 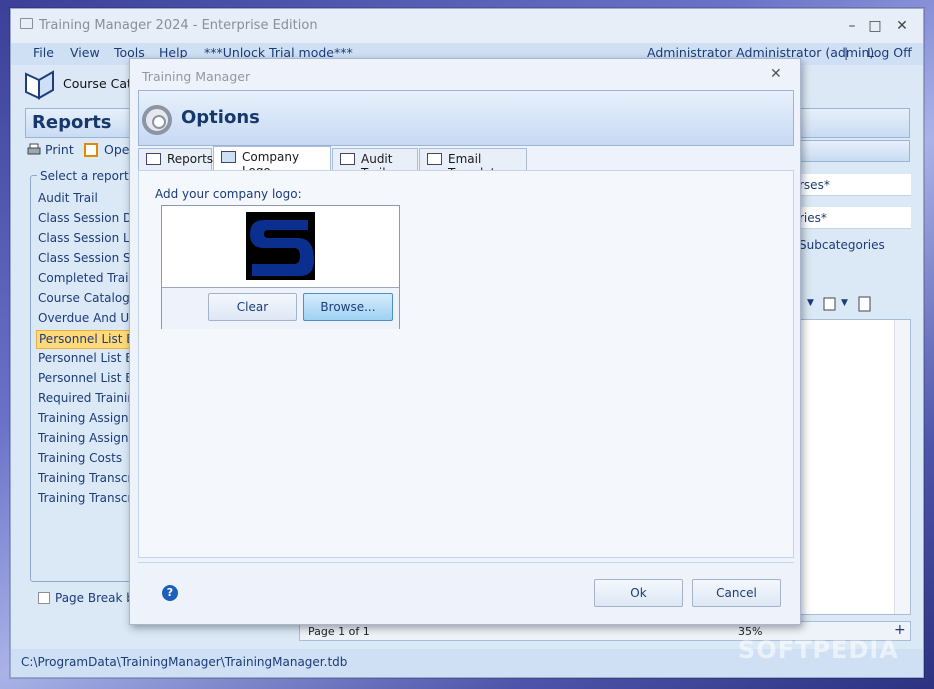 What do you see at coordinates (157, 120) in the screenshot?
I see `gear-icon` at bounding box center [157, 120].